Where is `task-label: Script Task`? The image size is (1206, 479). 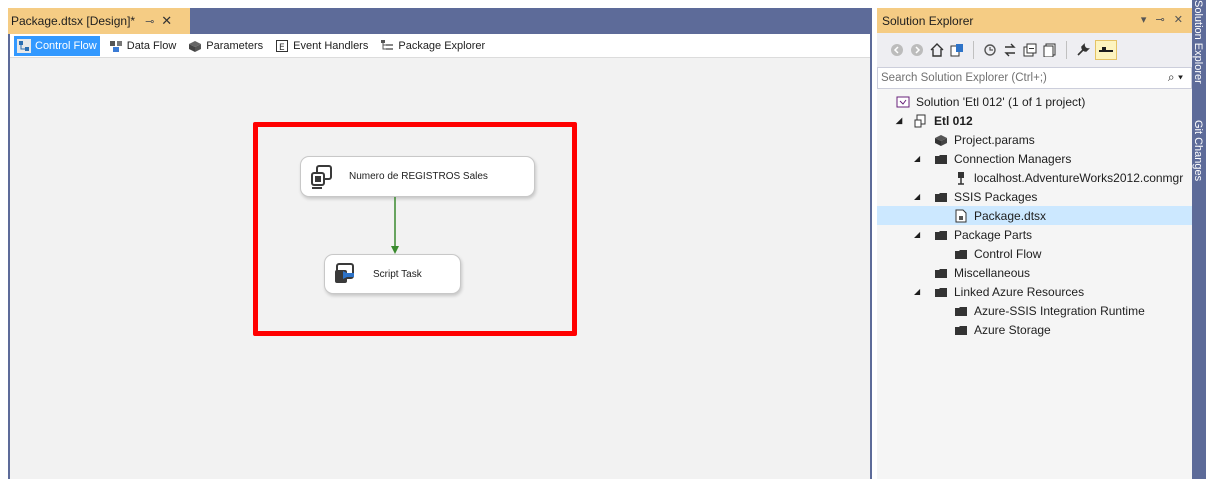
task-label: Script Task is located at coordinates (397, 274).